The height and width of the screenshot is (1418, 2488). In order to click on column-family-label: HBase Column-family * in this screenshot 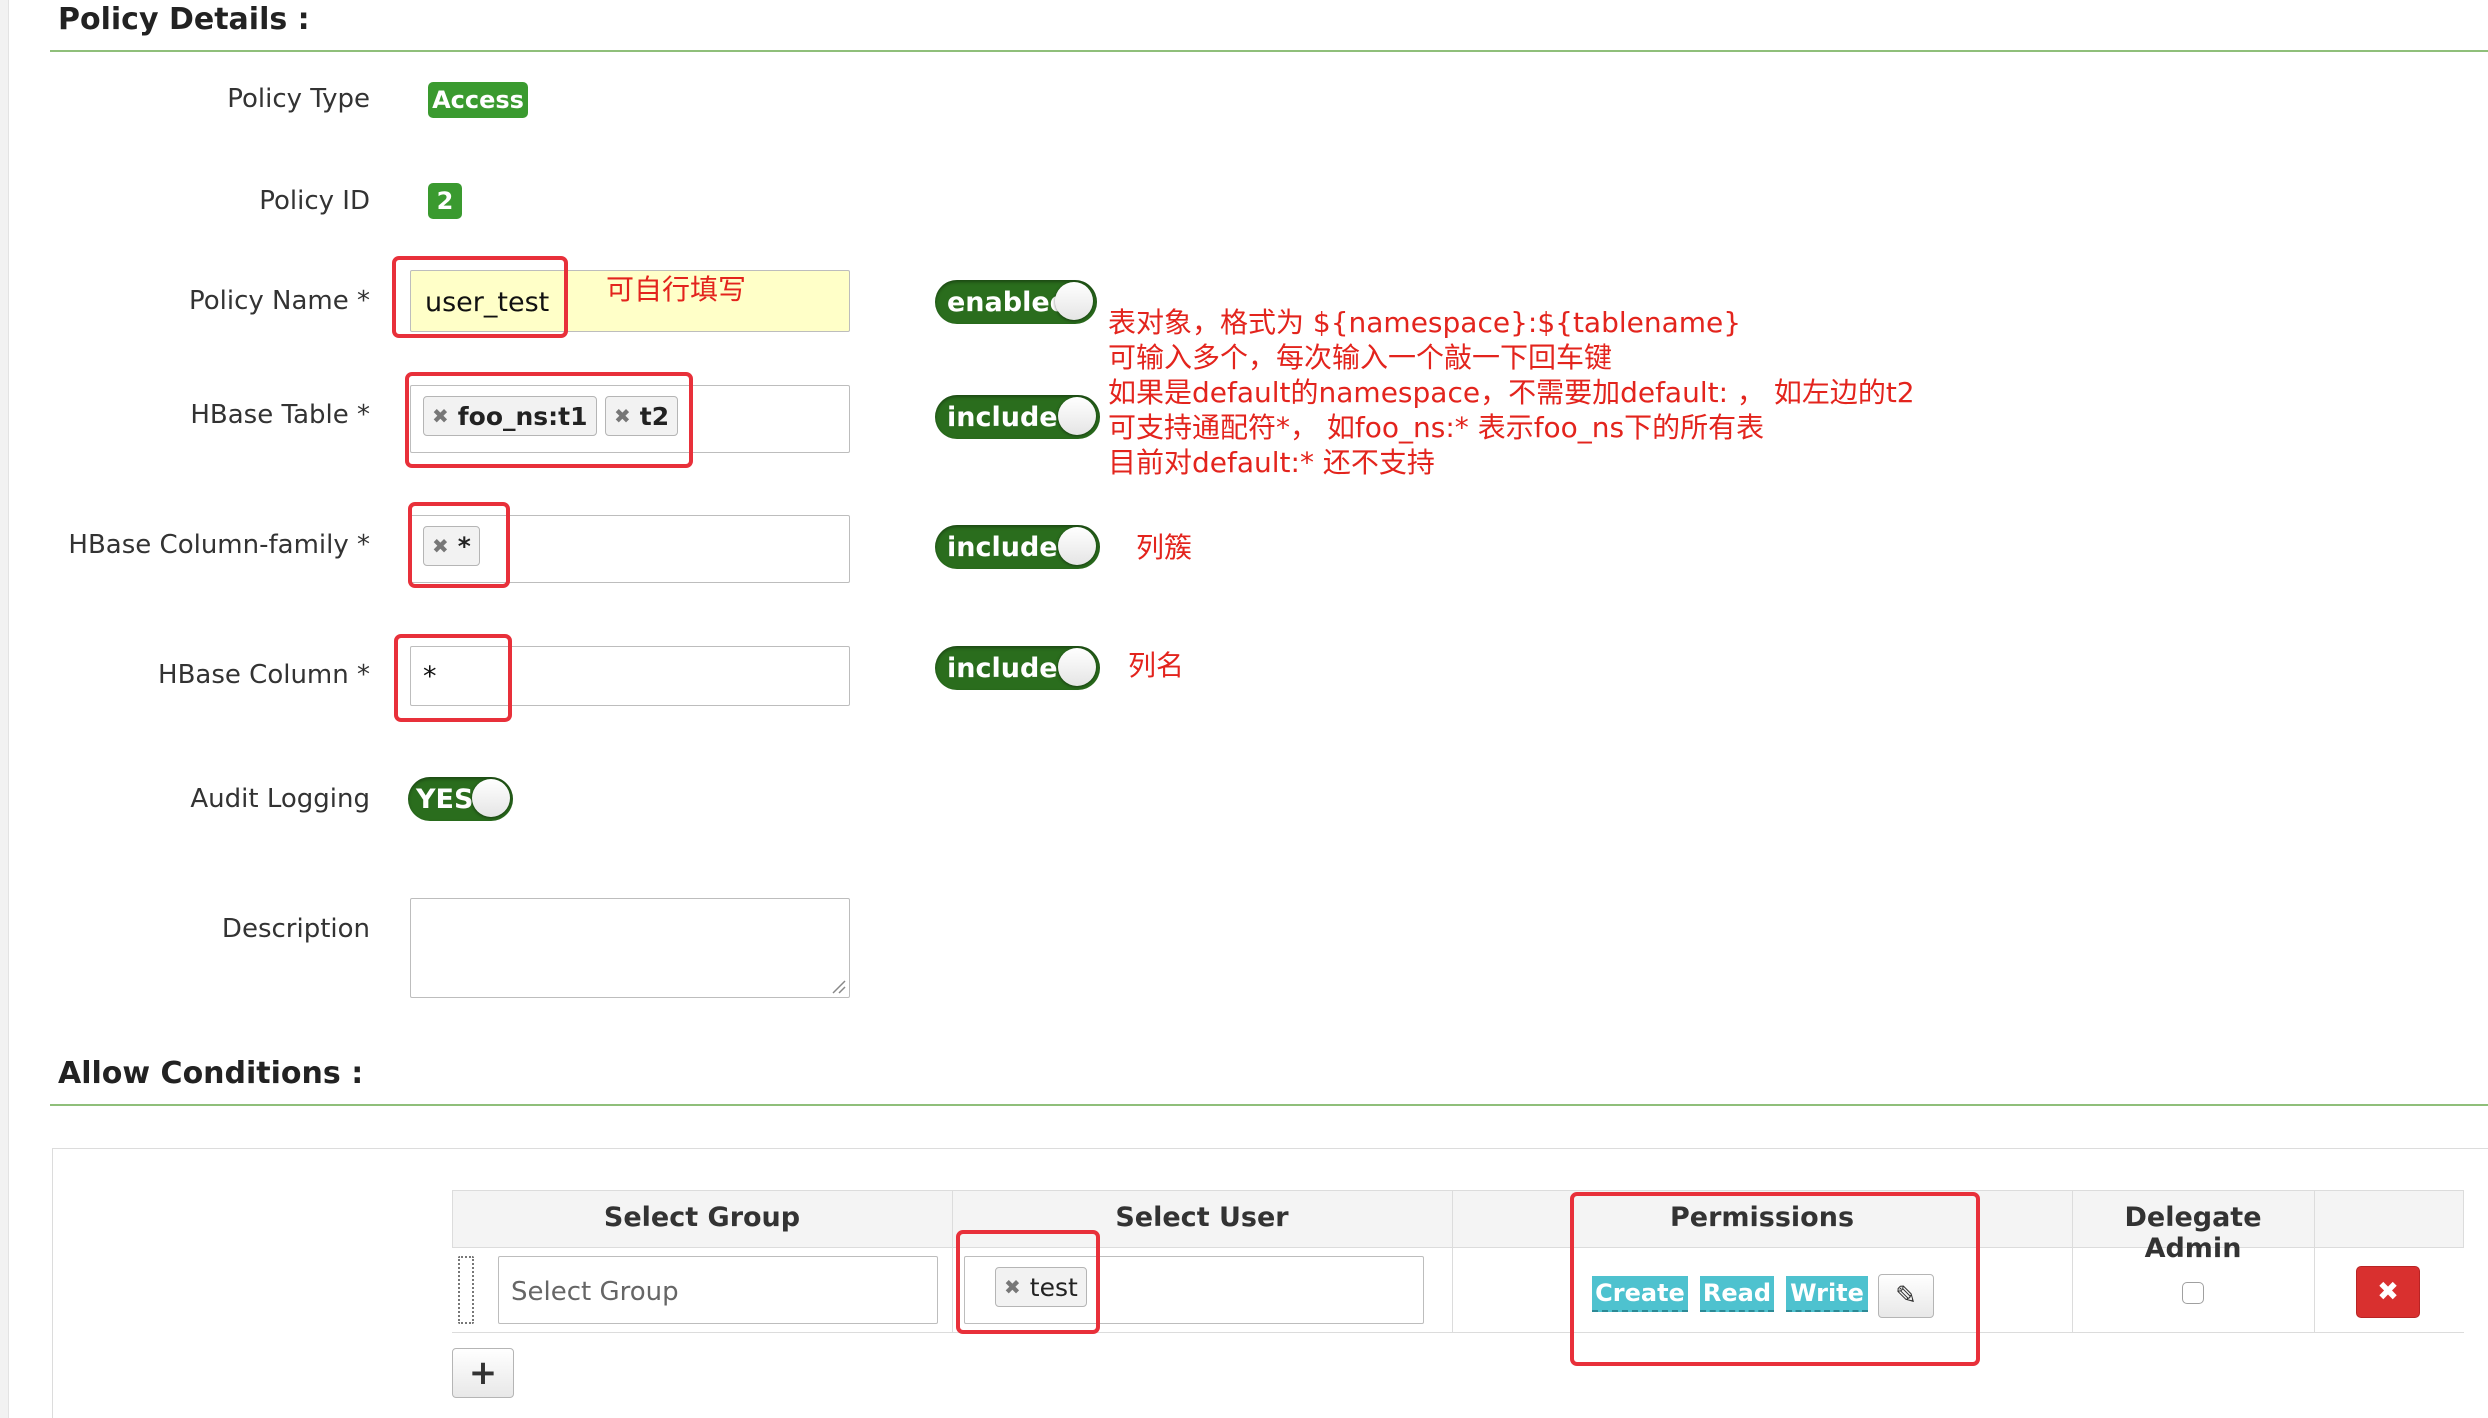, I will do `click(219, 545)`.